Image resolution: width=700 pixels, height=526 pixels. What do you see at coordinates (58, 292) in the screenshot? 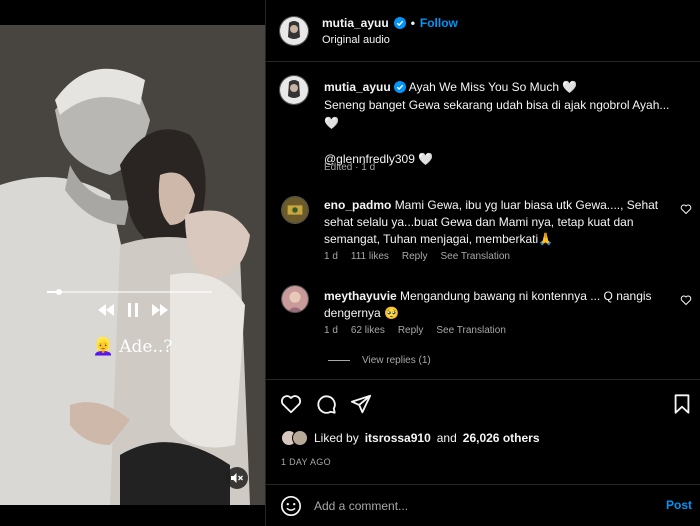
I see `video-seek-handle` at bounding box center [58, 292].